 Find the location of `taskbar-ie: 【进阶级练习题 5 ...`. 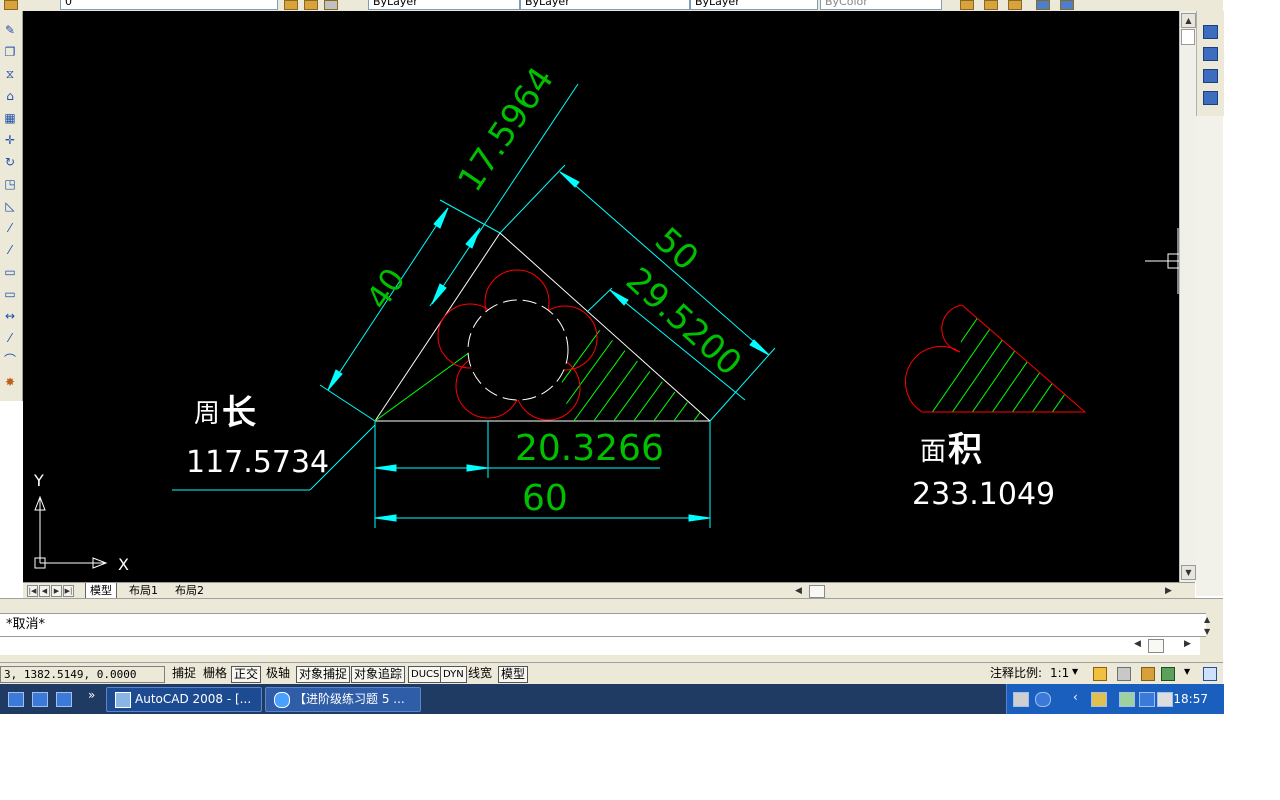

taskbar-ie: 【进阶级练习题 5 ... is located at coordinates (343, 699).